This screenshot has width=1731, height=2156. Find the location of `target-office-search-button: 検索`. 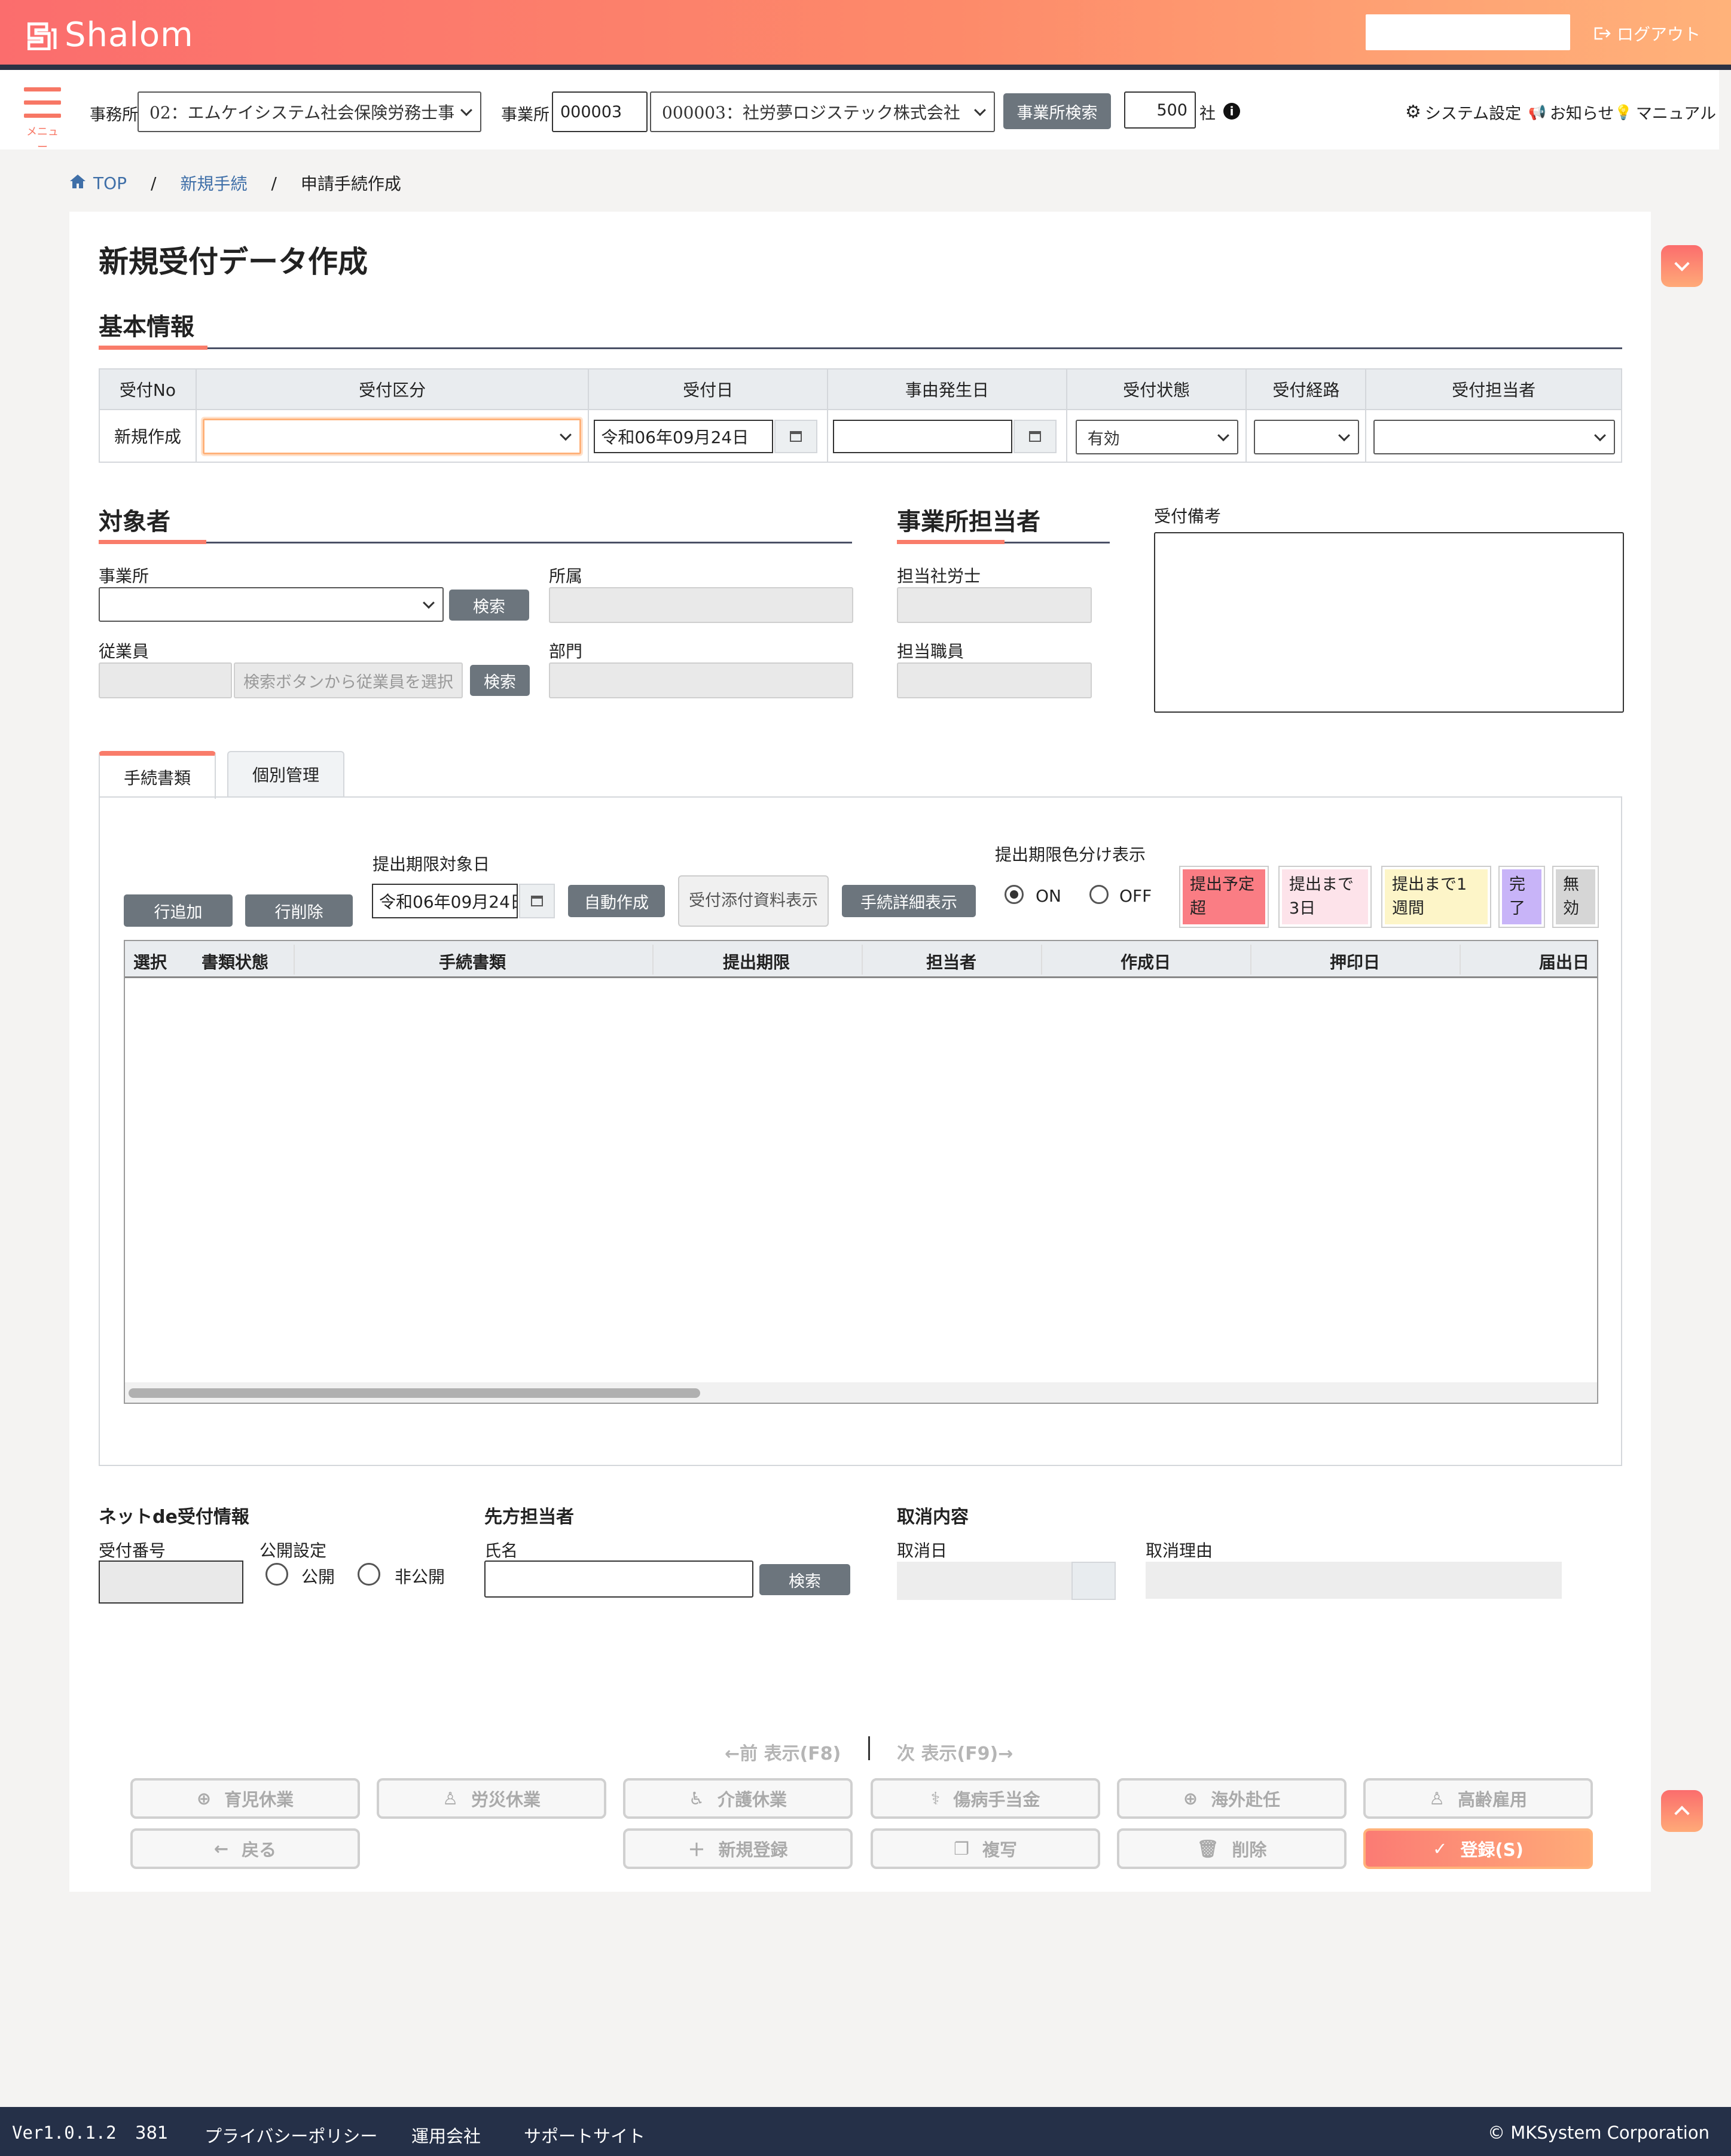

target-office-search-button: 検索 is located at coordinates (489, 605).